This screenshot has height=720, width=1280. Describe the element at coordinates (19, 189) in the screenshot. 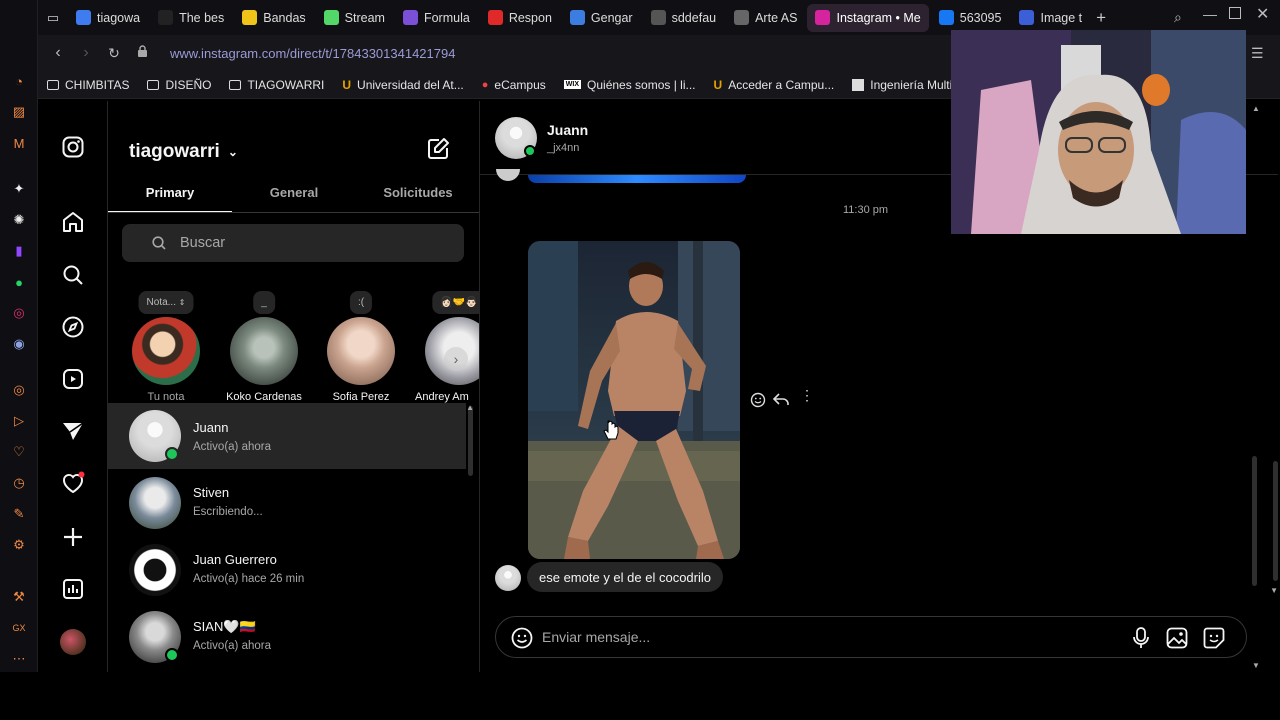

I see `ai-icon: ✦` at that location.